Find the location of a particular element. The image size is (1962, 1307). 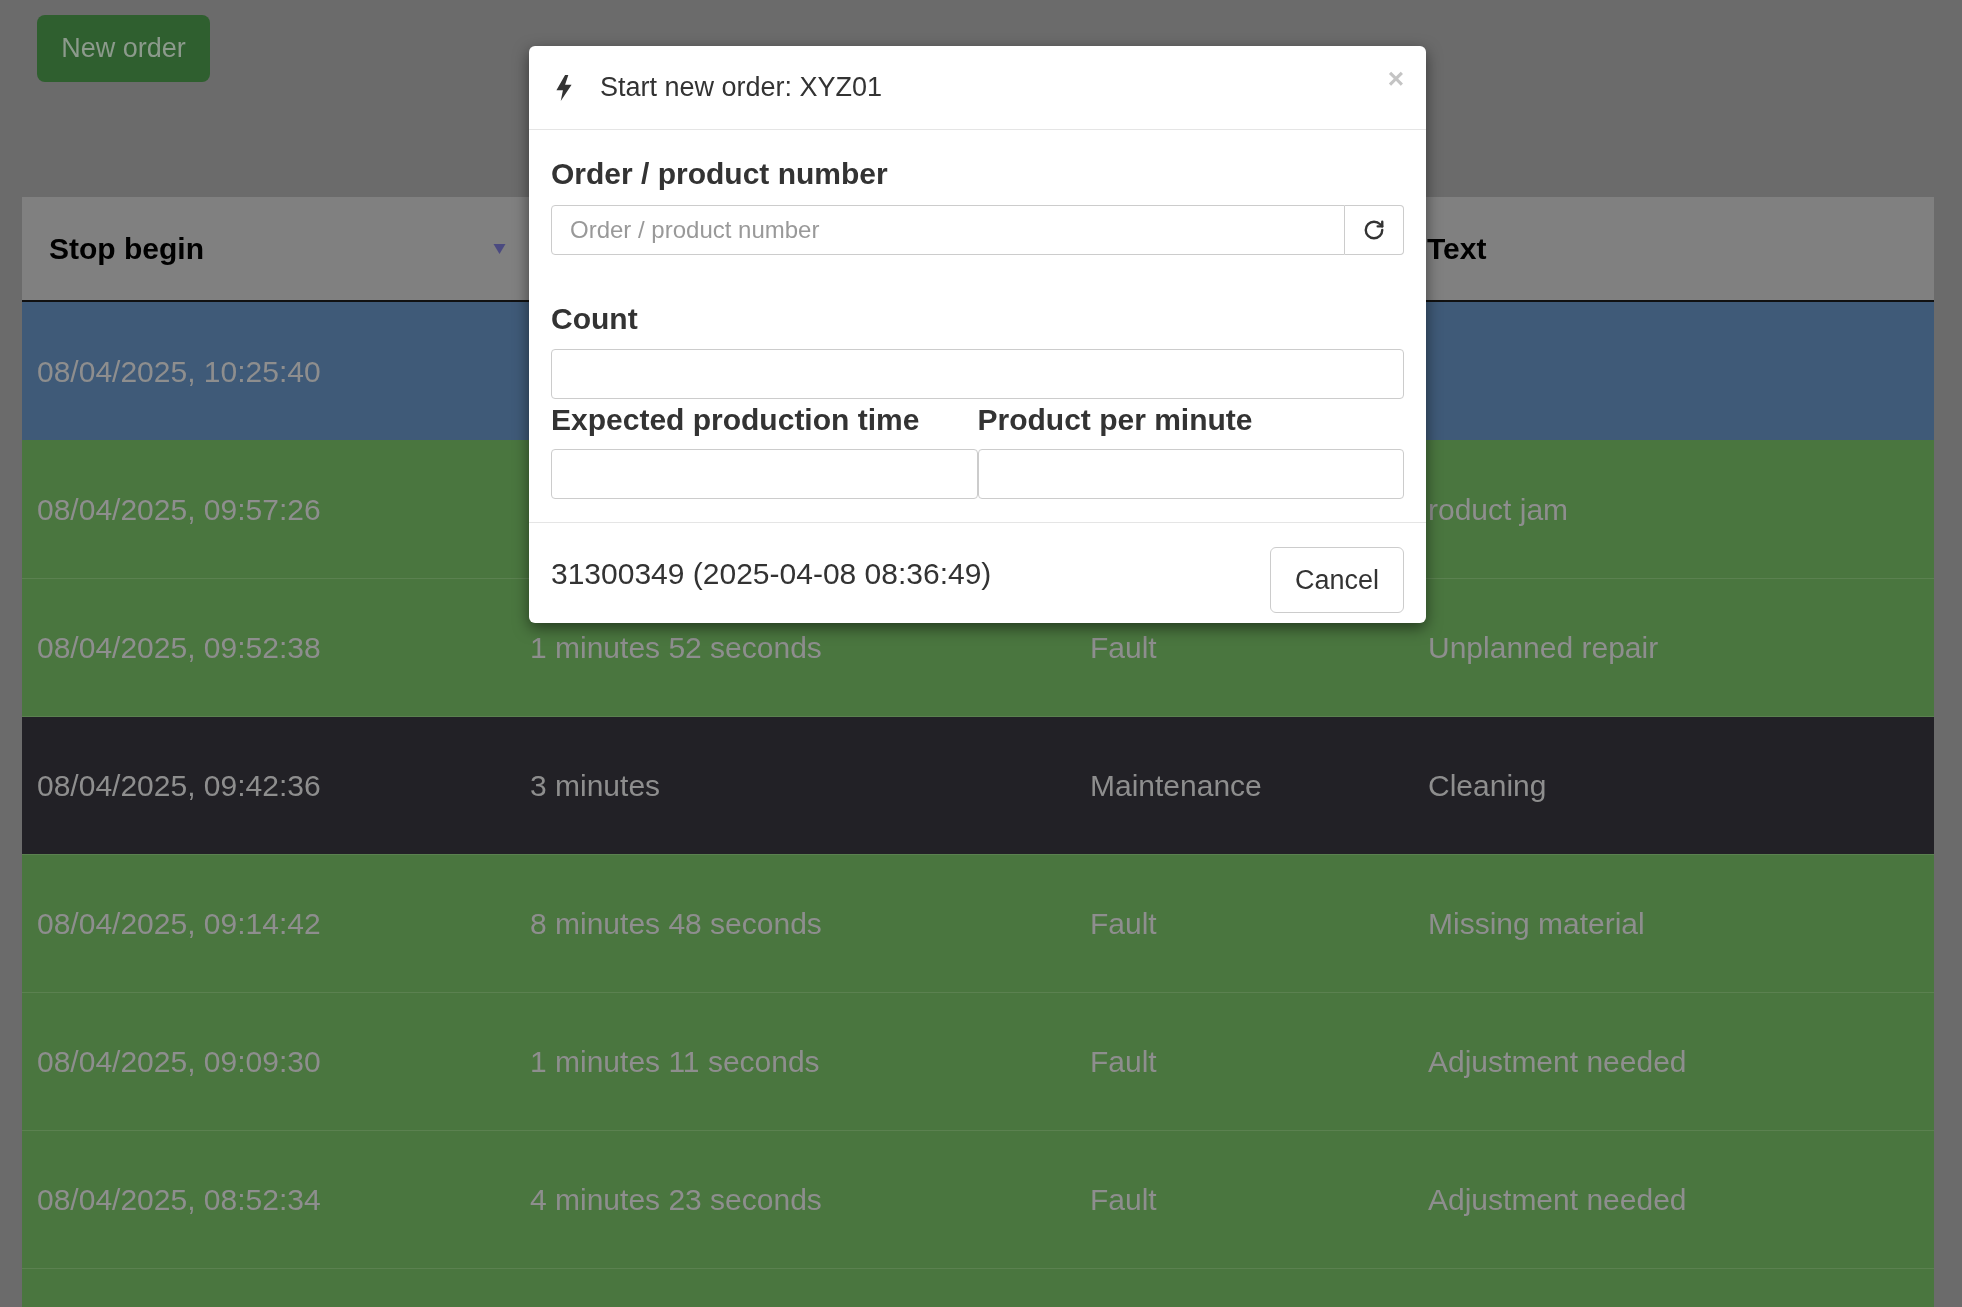

table-cell: 1 minutes 52 seconds is located at coordinates (676, 647).